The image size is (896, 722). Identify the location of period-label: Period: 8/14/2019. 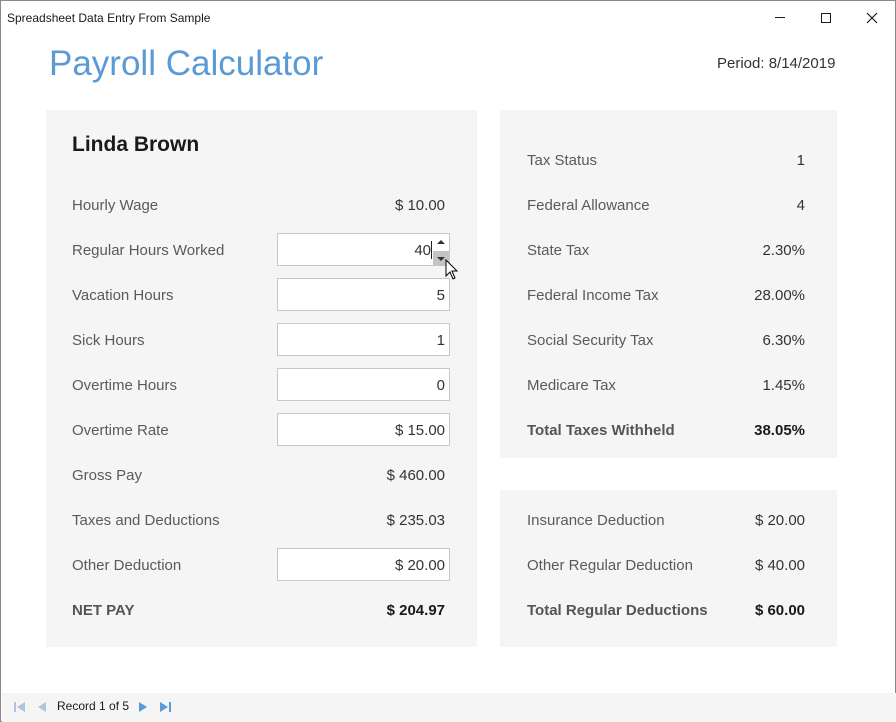
(776, 63).